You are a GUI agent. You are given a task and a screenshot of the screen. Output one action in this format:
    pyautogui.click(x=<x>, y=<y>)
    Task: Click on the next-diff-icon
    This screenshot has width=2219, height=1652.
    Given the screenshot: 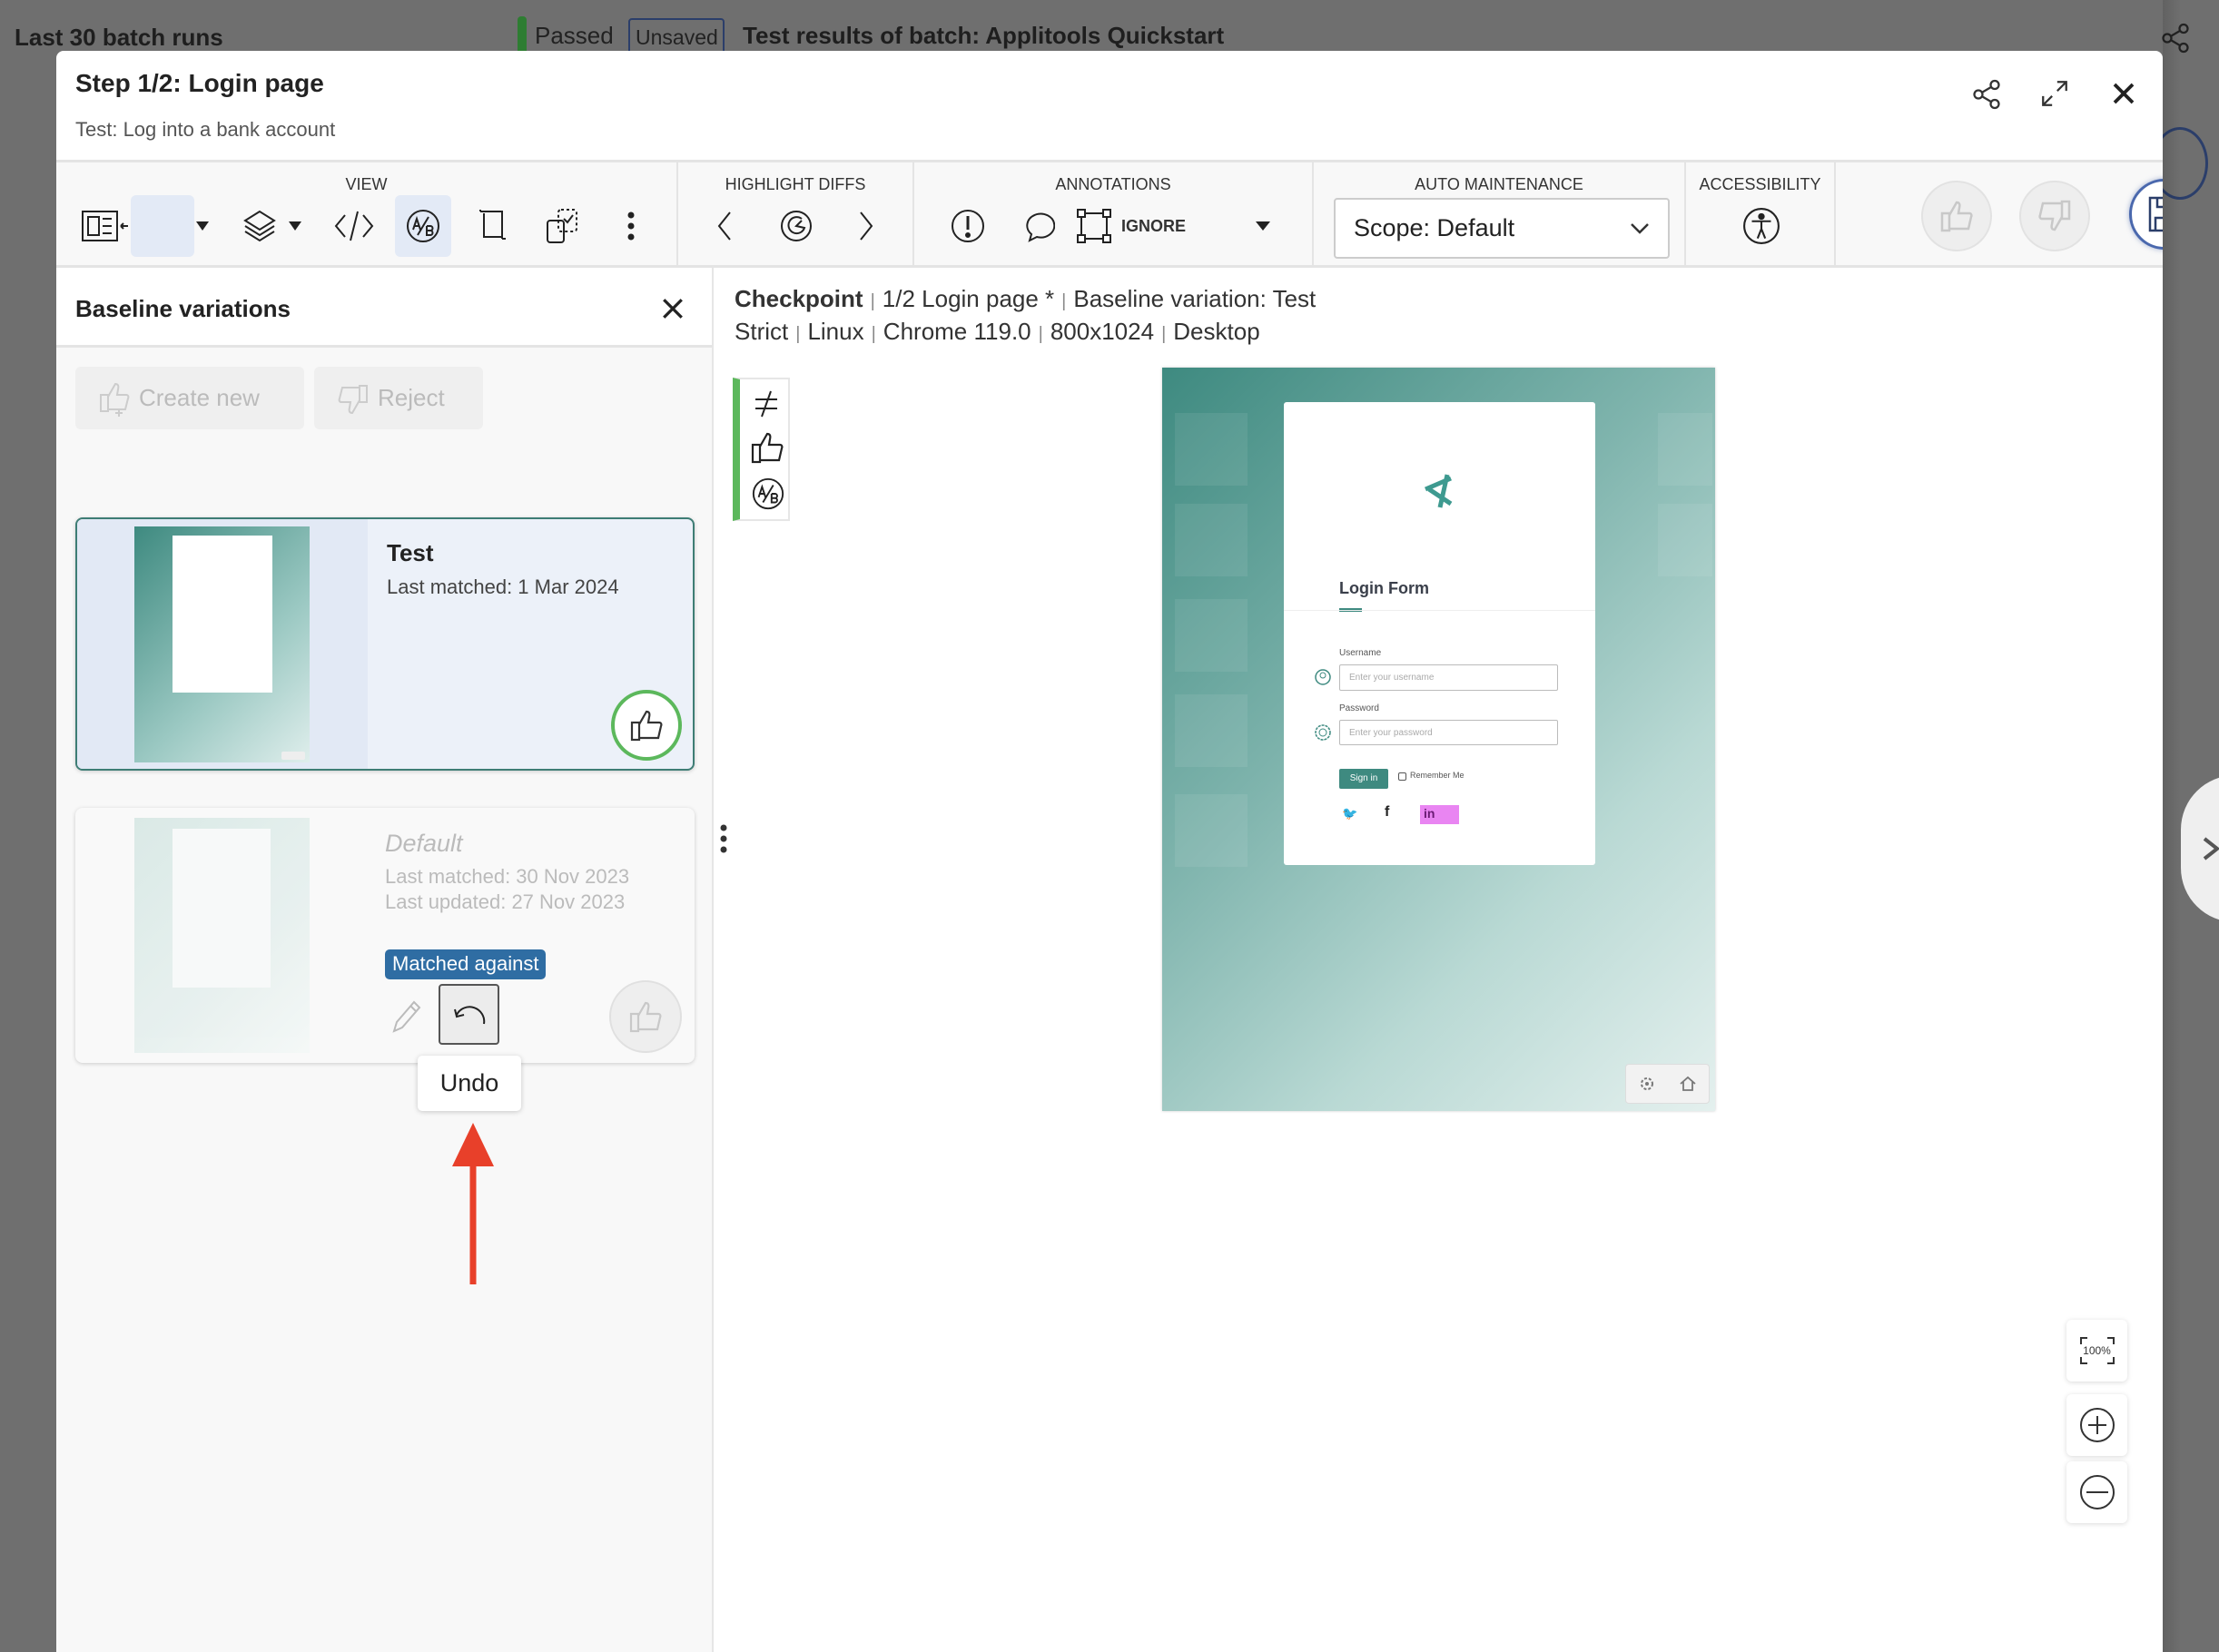 What is the action you would take?
    pyautogui.click(x=866, y=226)
    